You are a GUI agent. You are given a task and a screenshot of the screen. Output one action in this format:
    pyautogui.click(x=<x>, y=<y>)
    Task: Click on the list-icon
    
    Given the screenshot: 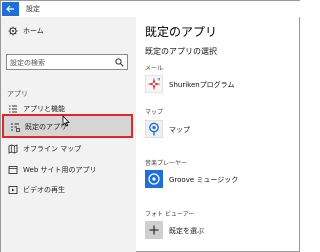 What is the action you would take?
    pyautogui.click(x=13, y=109)
    